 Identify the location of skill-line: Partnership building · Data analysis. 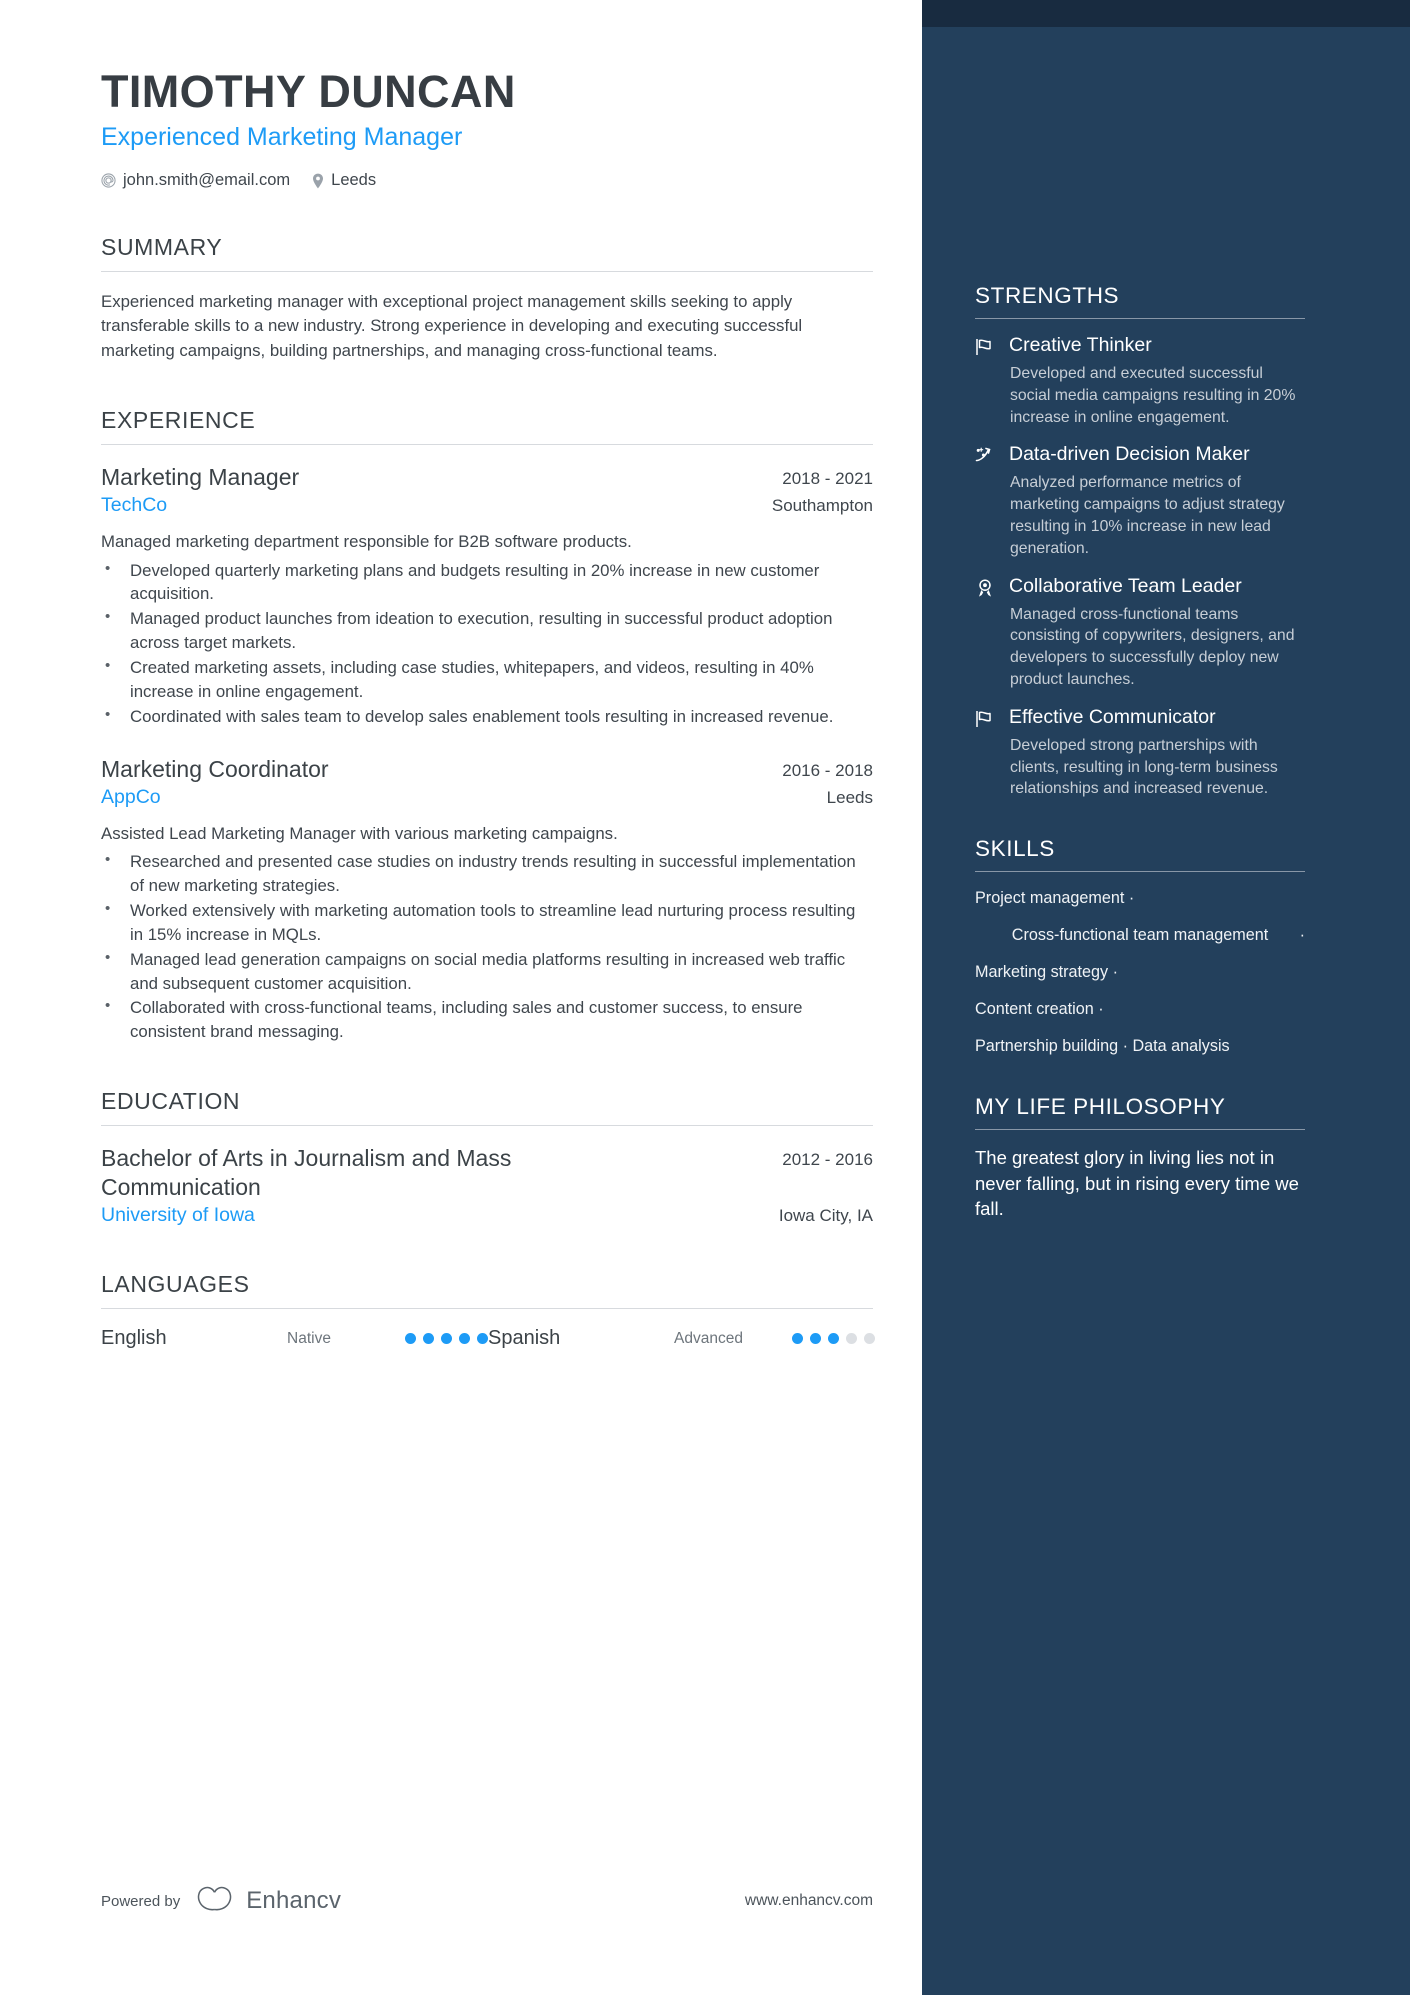
(1102, 1046).